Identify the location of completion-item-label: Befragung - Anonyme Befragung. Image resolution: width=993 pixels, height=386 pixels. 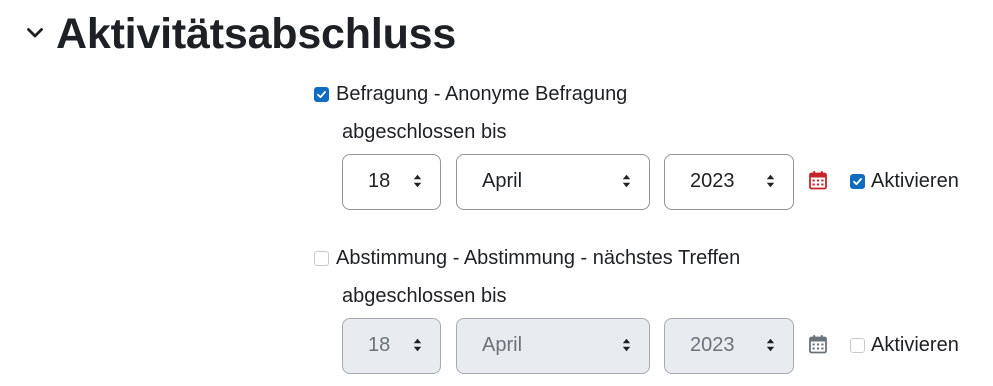
(482, 94).